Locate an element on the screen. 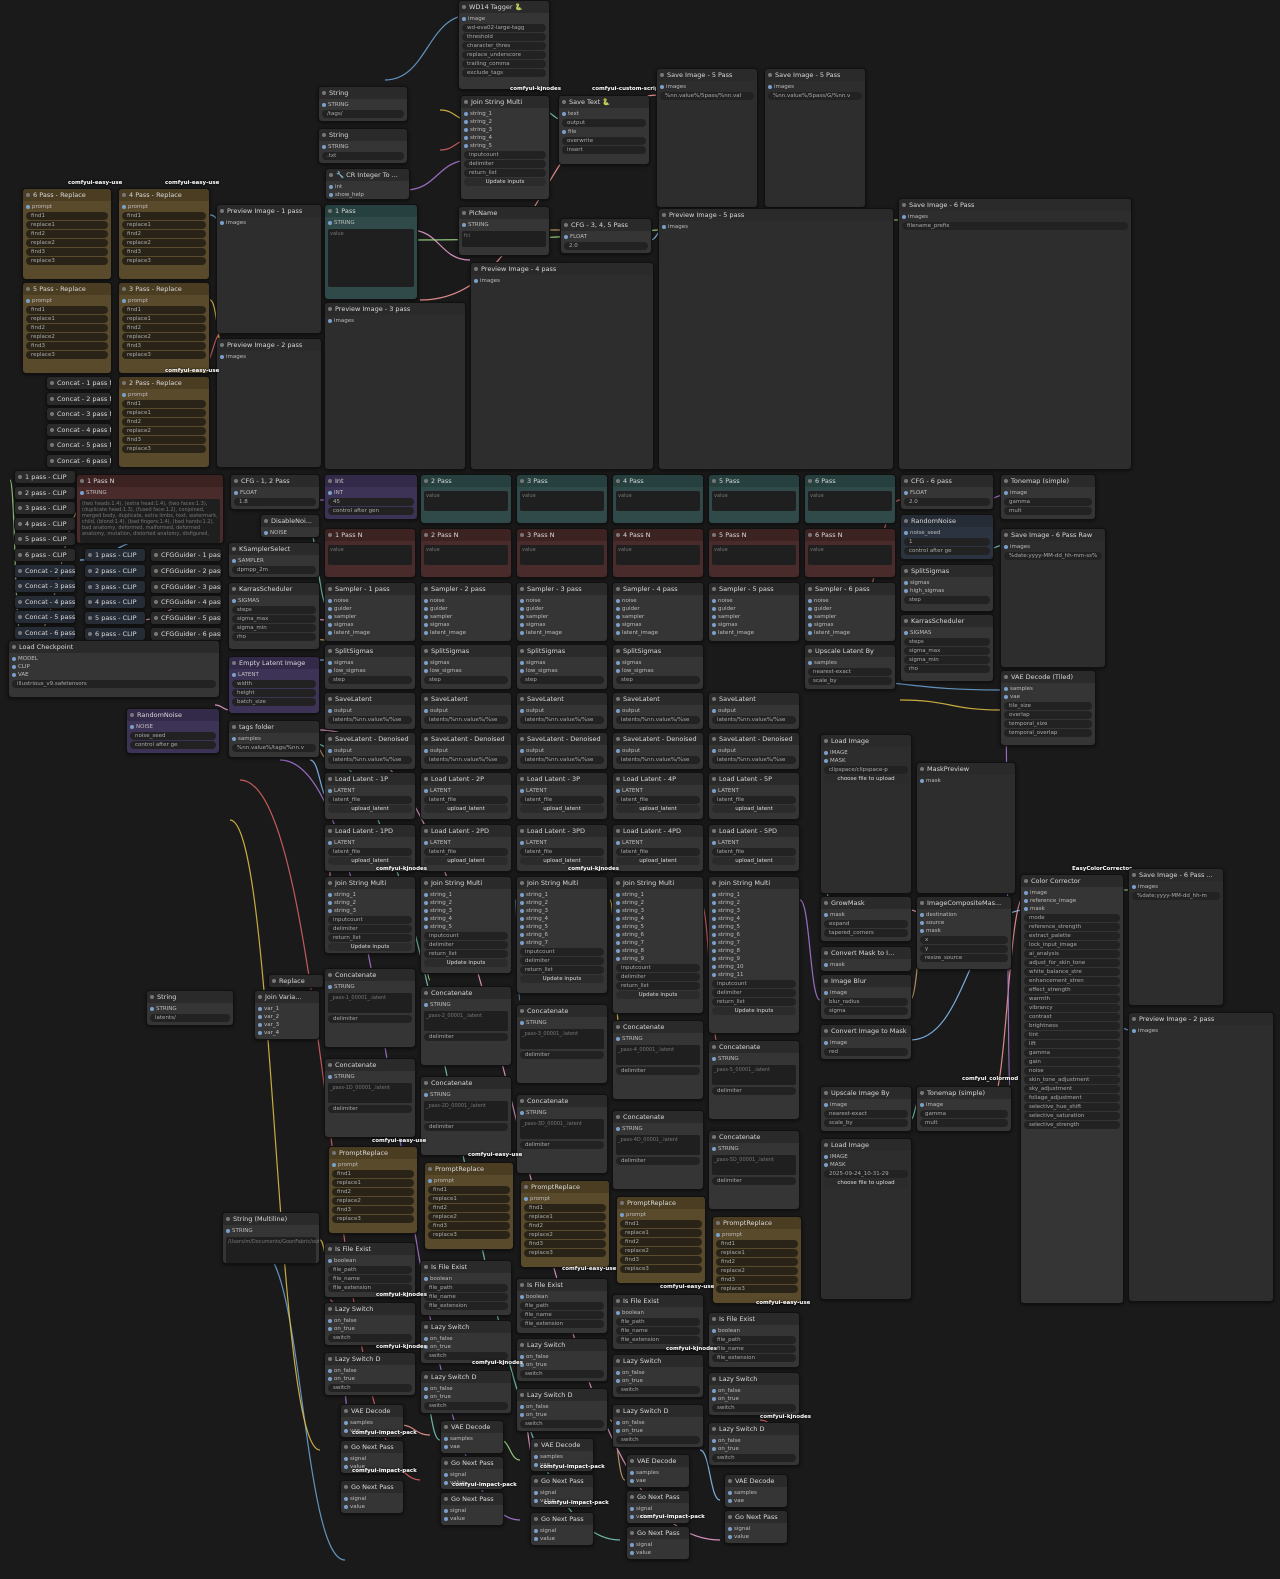 This screenshot has width=1280, height=1579. pass-text-node: 3 Pass value is located at coordinates (562, 499).